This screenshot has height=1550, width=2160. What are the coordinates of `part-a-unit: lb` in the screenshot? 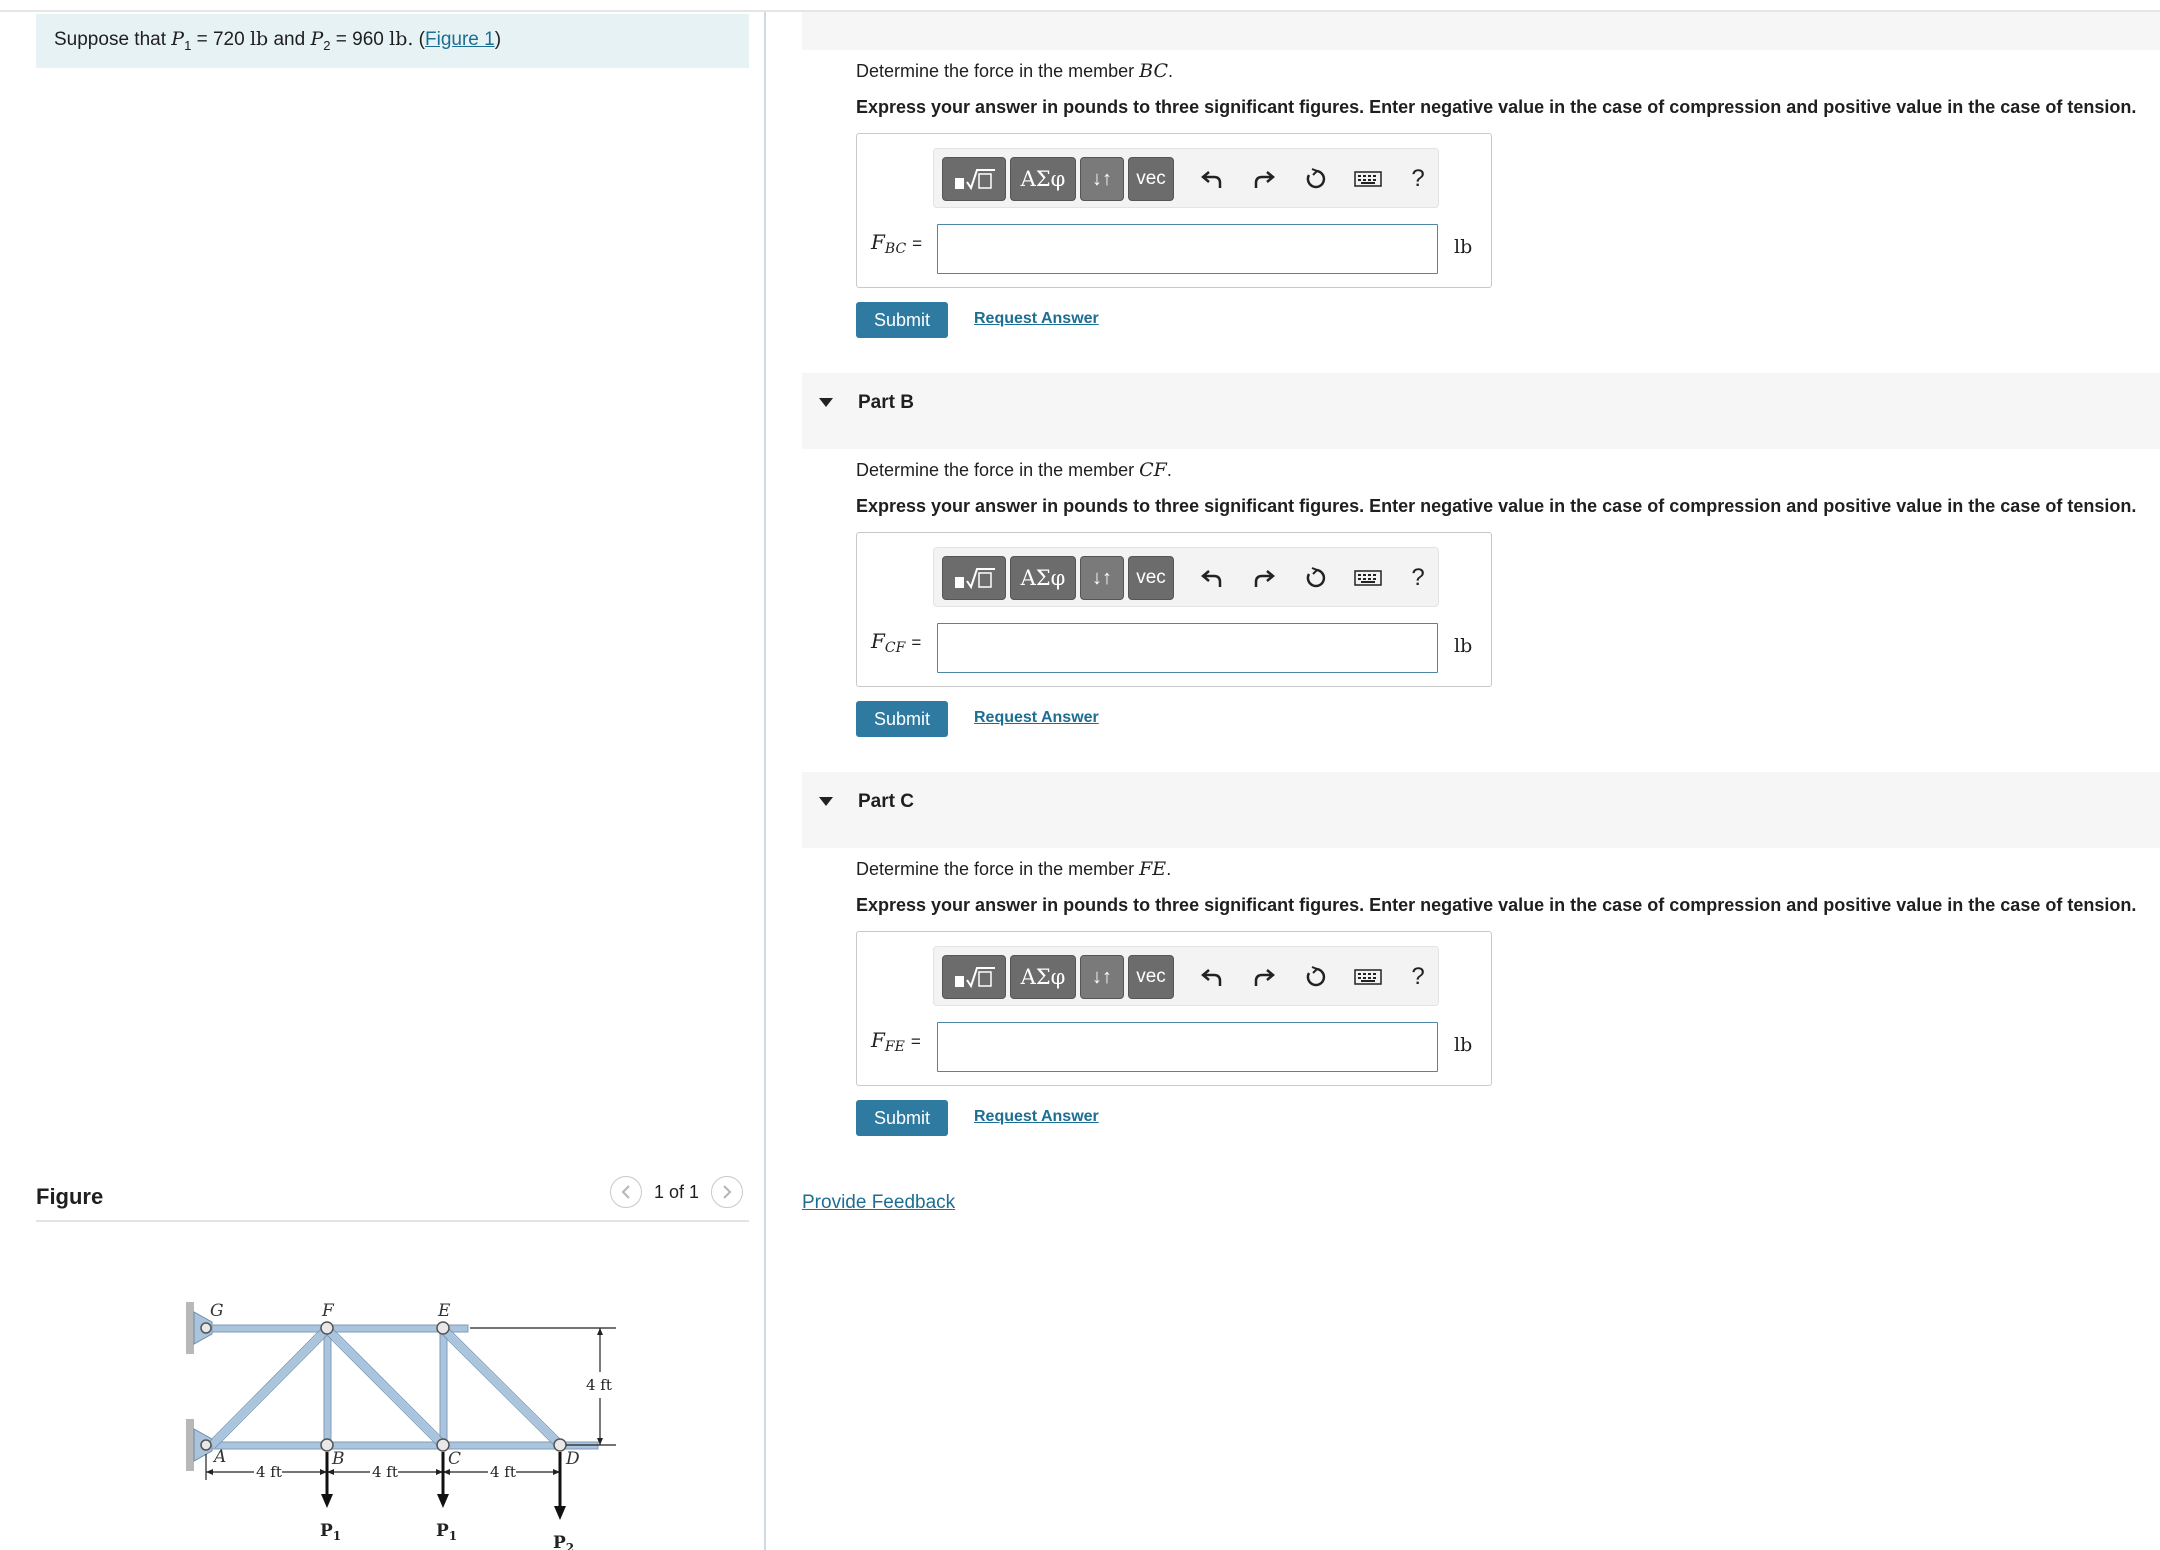 It's located at (1463, 247).